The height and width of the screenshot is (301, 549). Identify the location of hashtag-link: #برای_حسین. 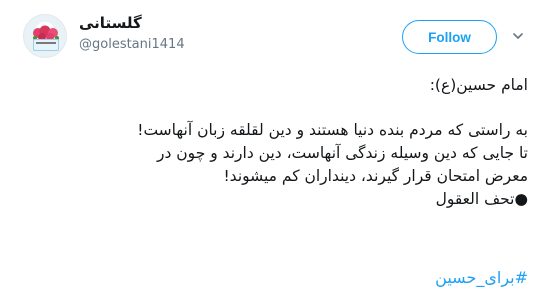
(481, 277).